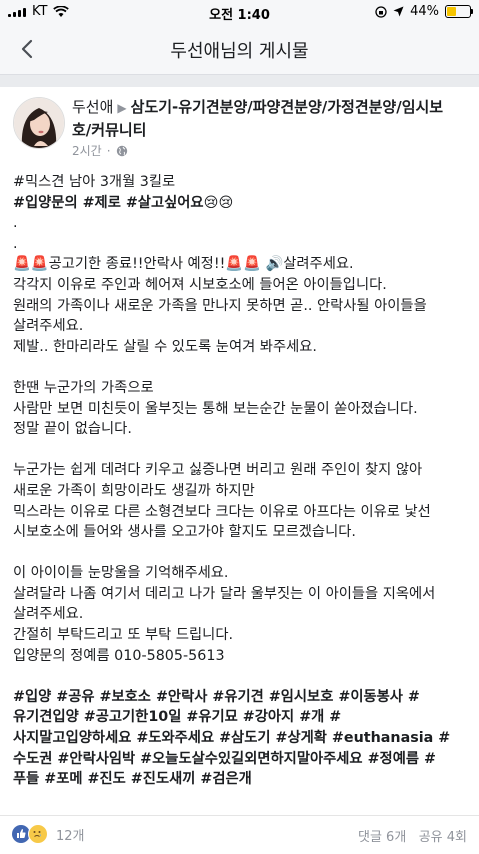  What do you see at coordinates (122, 108) in the screenshot?
I see `share-arrow-icon: ▶` at bounding box center [122, 108].